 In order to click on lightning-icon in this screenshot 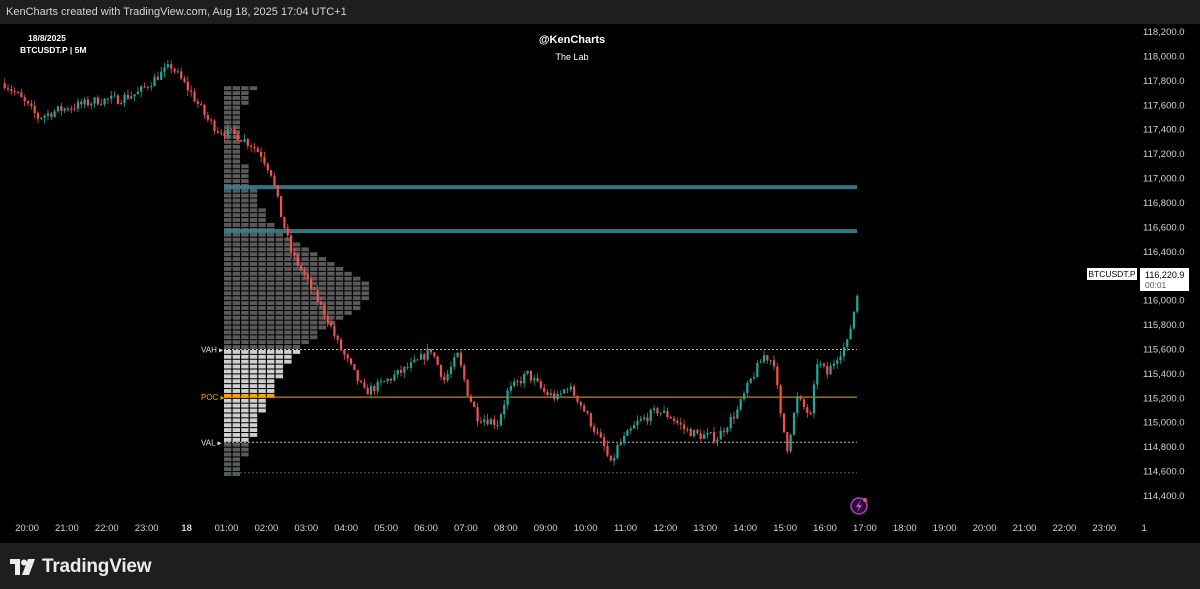, I will do `click(859, 506)`.